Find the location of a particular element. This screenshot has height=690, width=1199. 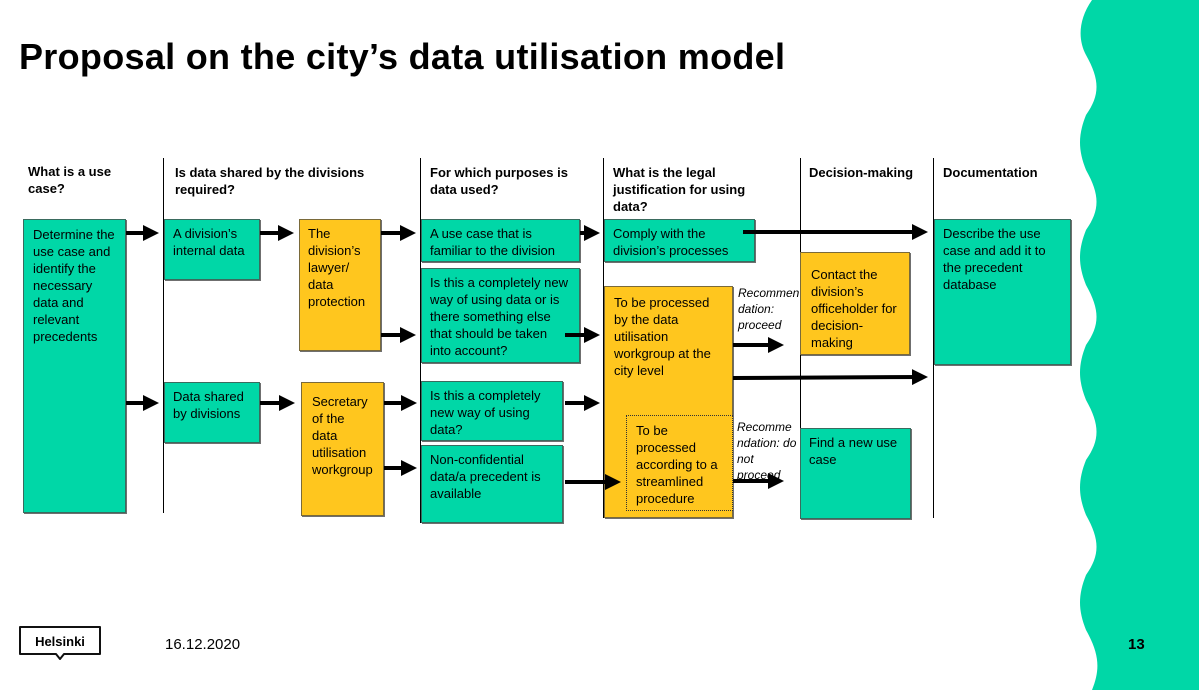

arrow is located at coordinates (830, 377).